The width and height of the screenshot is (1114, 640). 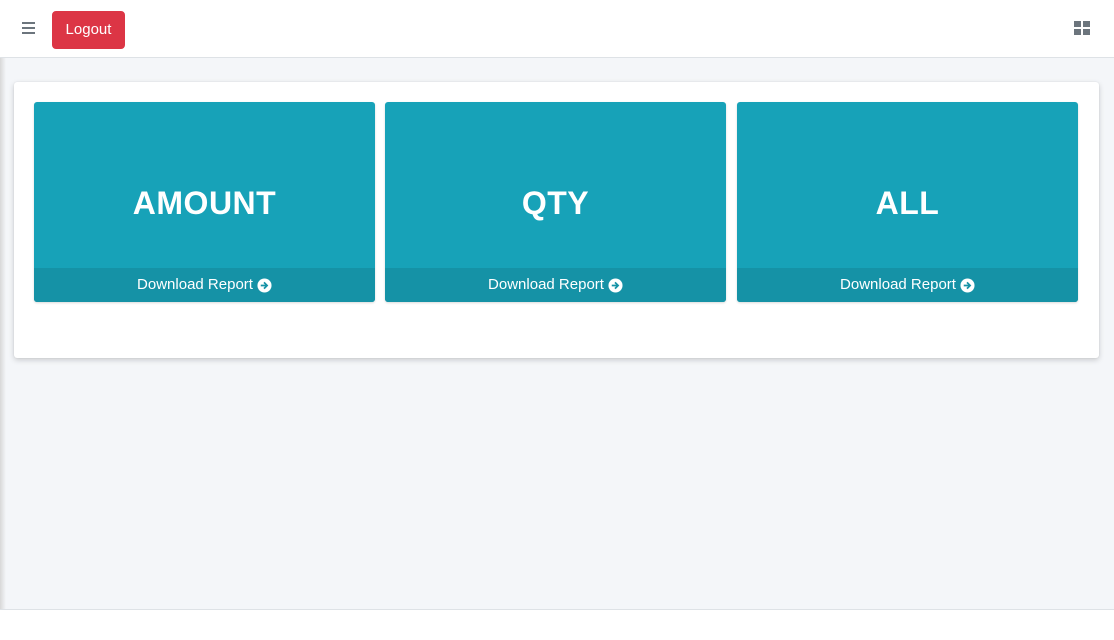 I want to click on bars-icon, so click(x=29, y=28).